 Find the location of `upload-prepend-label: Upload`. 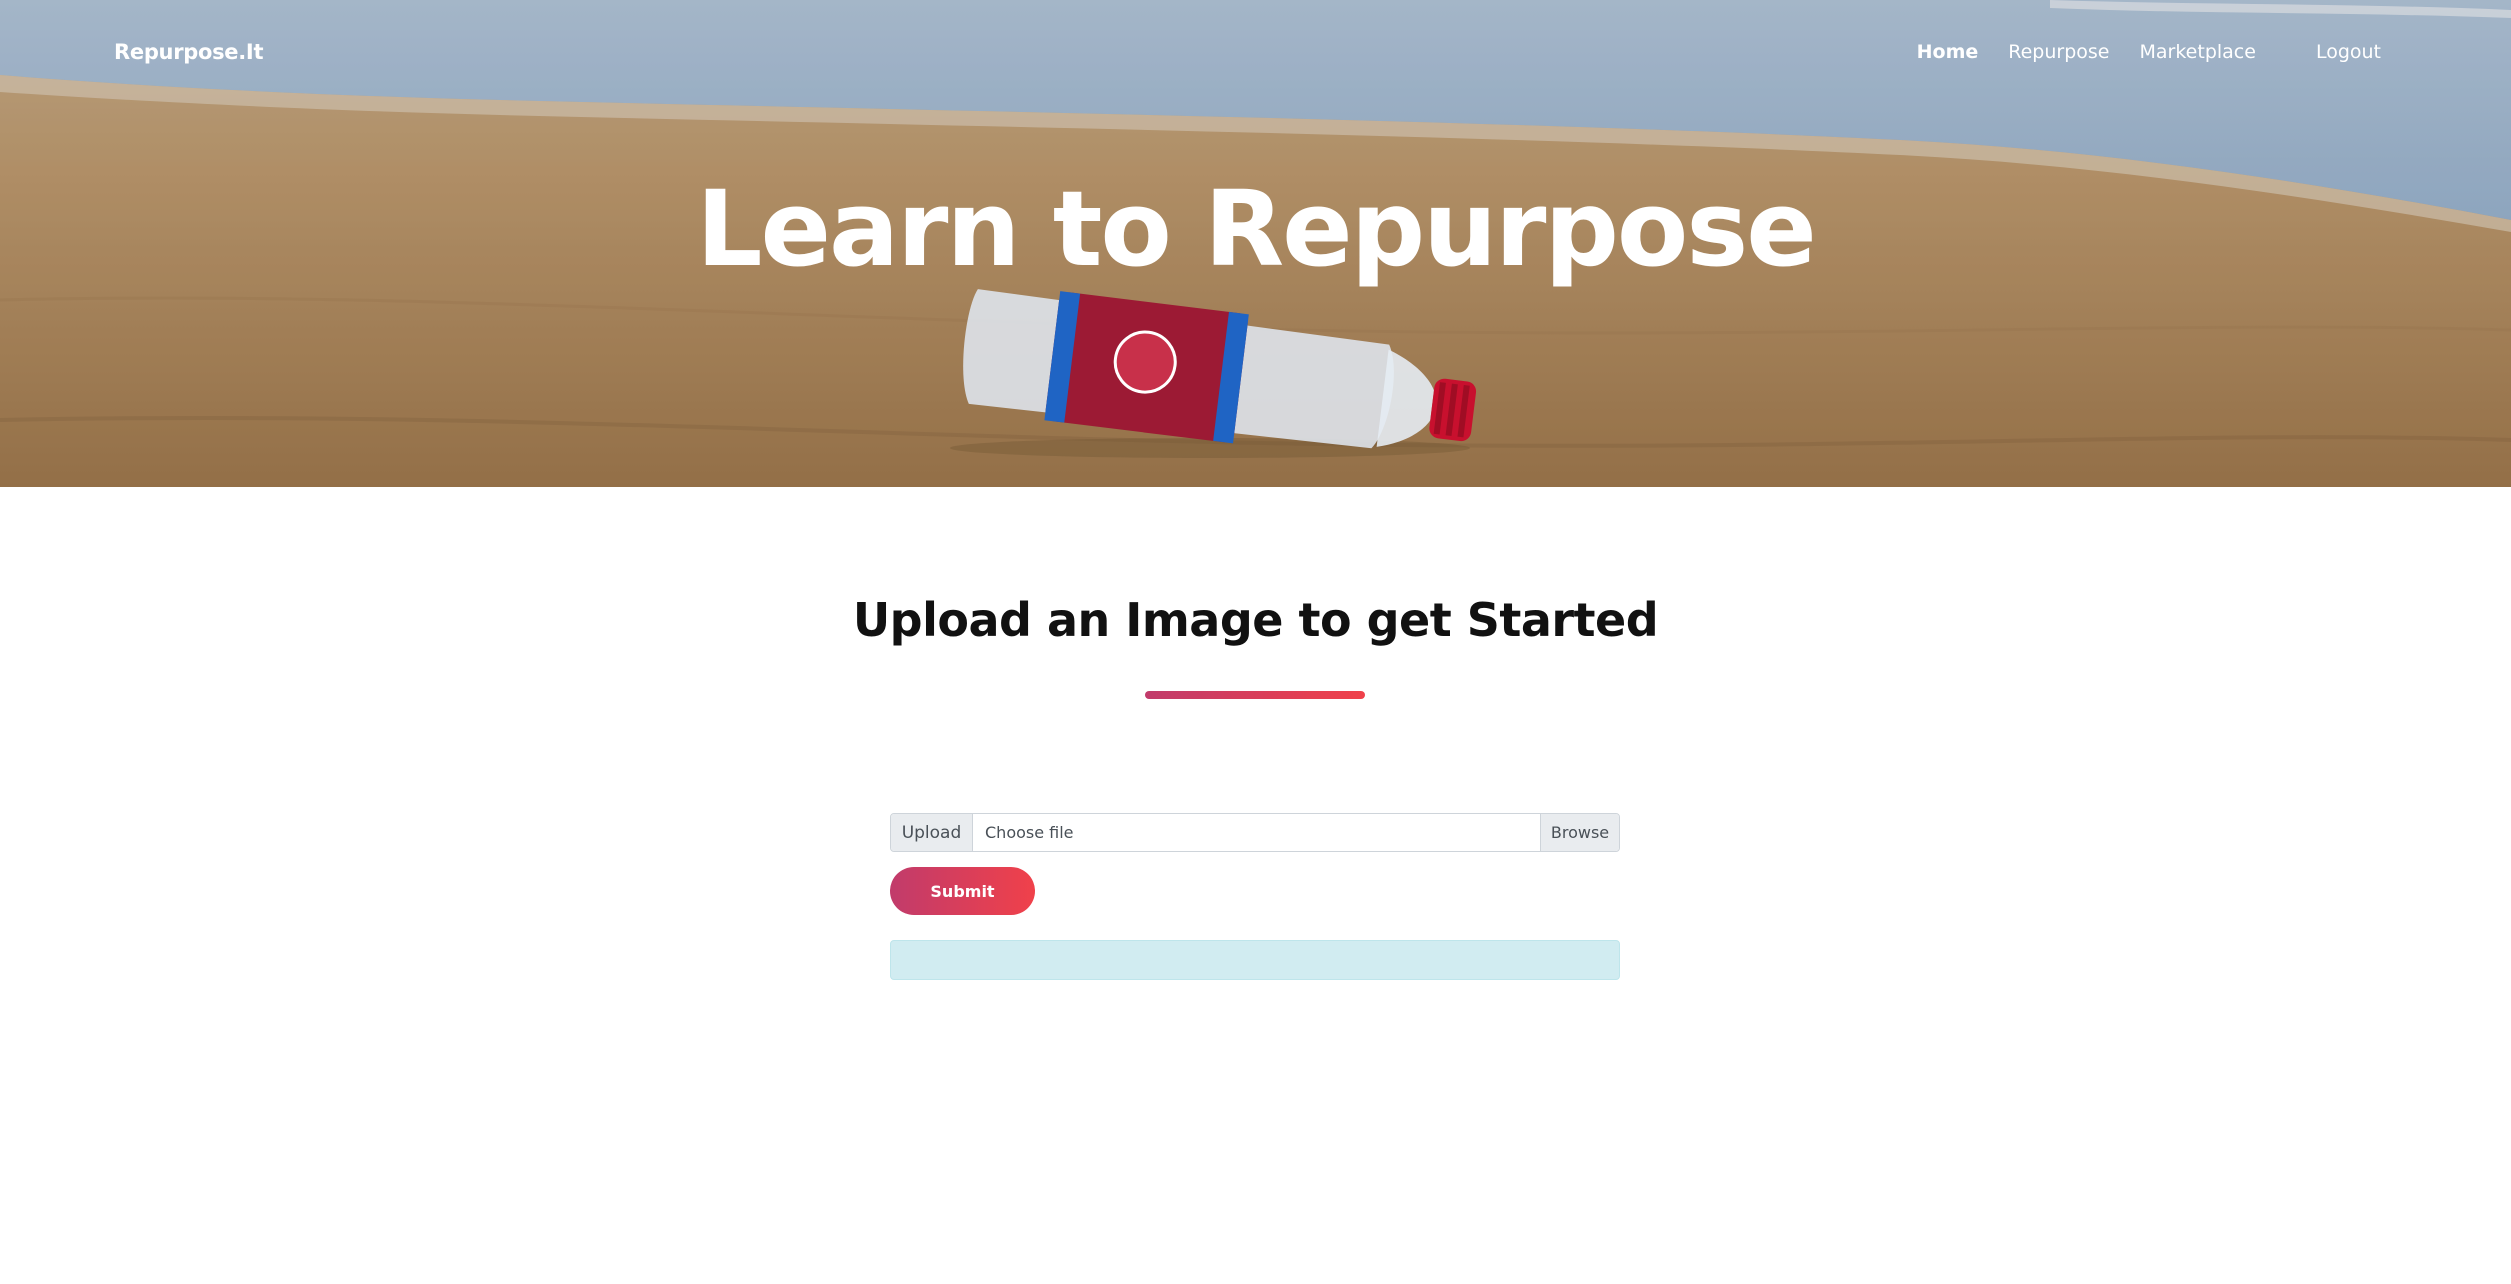

upload-prepend-label: Upload is located at coordinates (932, 832).